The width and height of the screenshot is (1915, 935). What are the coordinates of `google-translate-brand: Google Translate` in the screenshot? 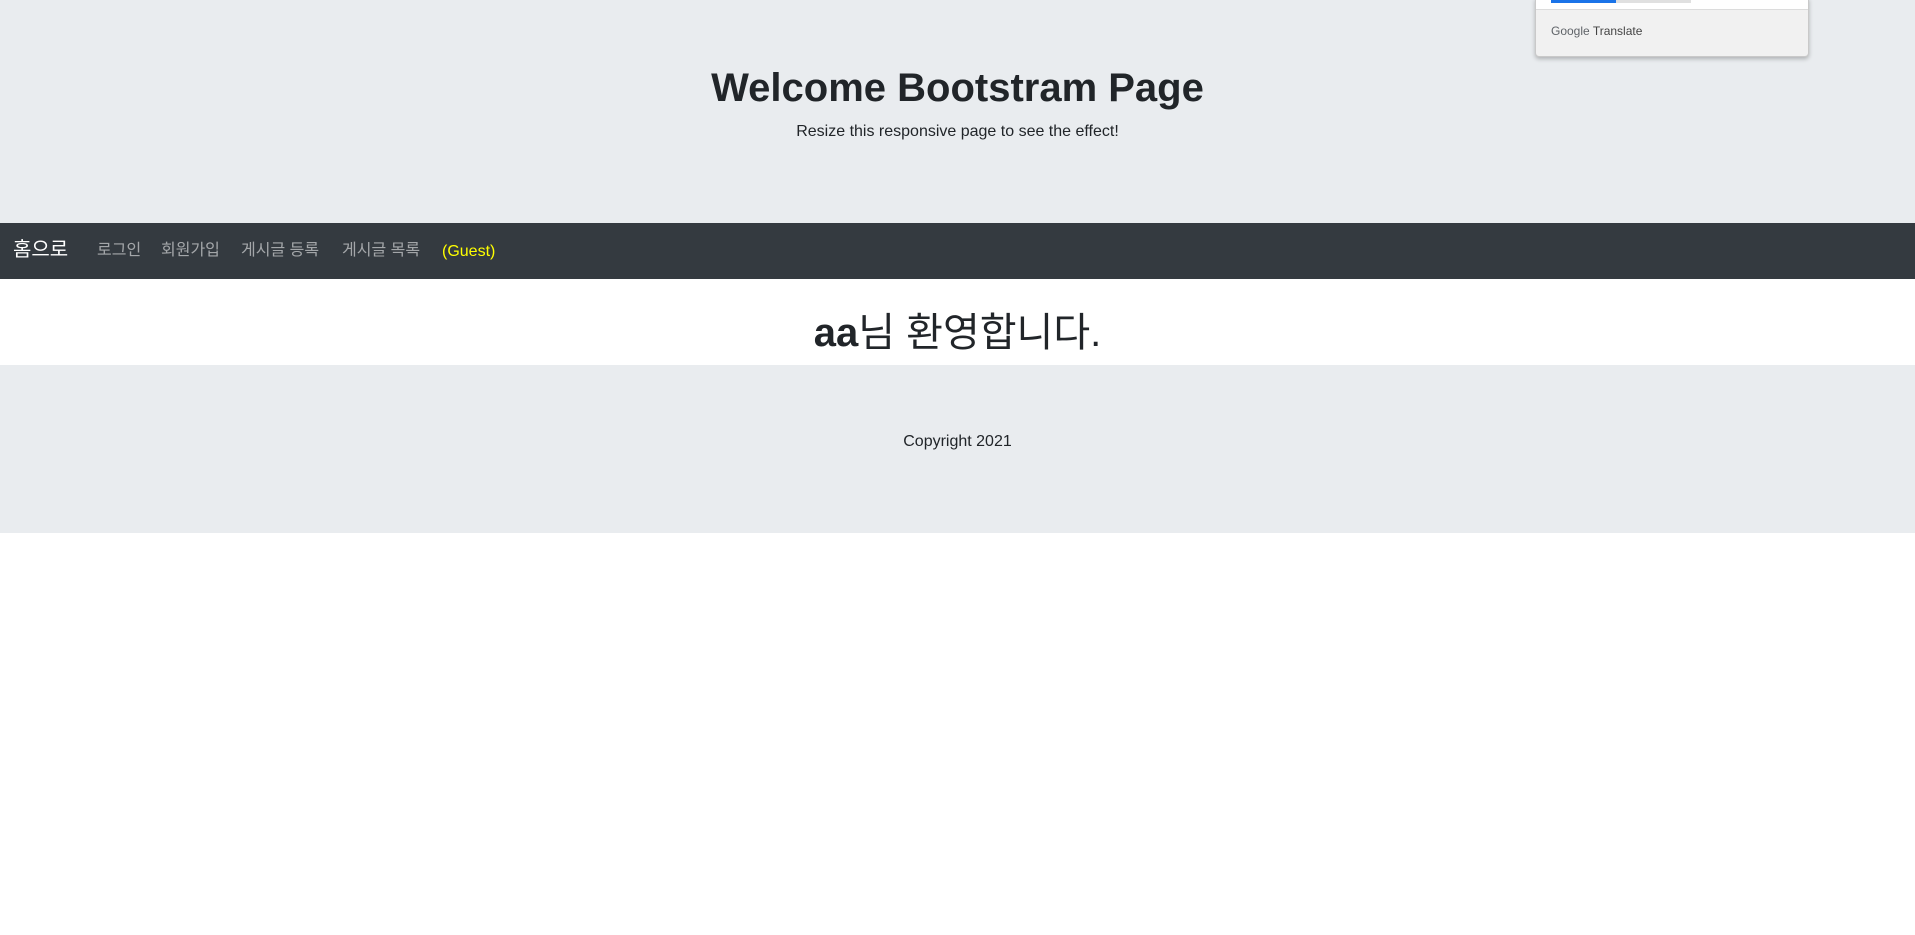 It's located at (1596, 31).